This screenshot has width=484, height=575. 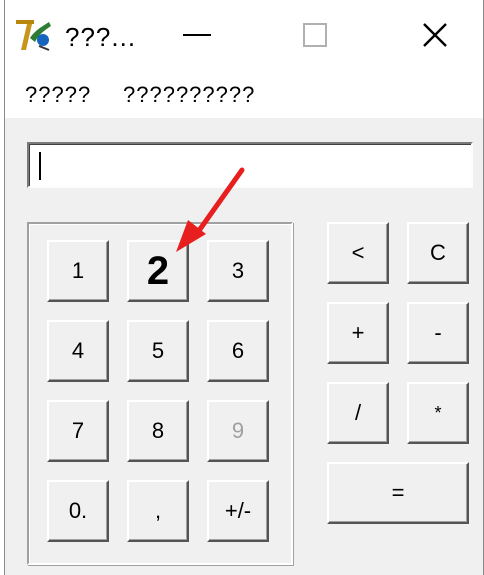 I want to click on key-1-button: 1, so click(x=78, y=271).